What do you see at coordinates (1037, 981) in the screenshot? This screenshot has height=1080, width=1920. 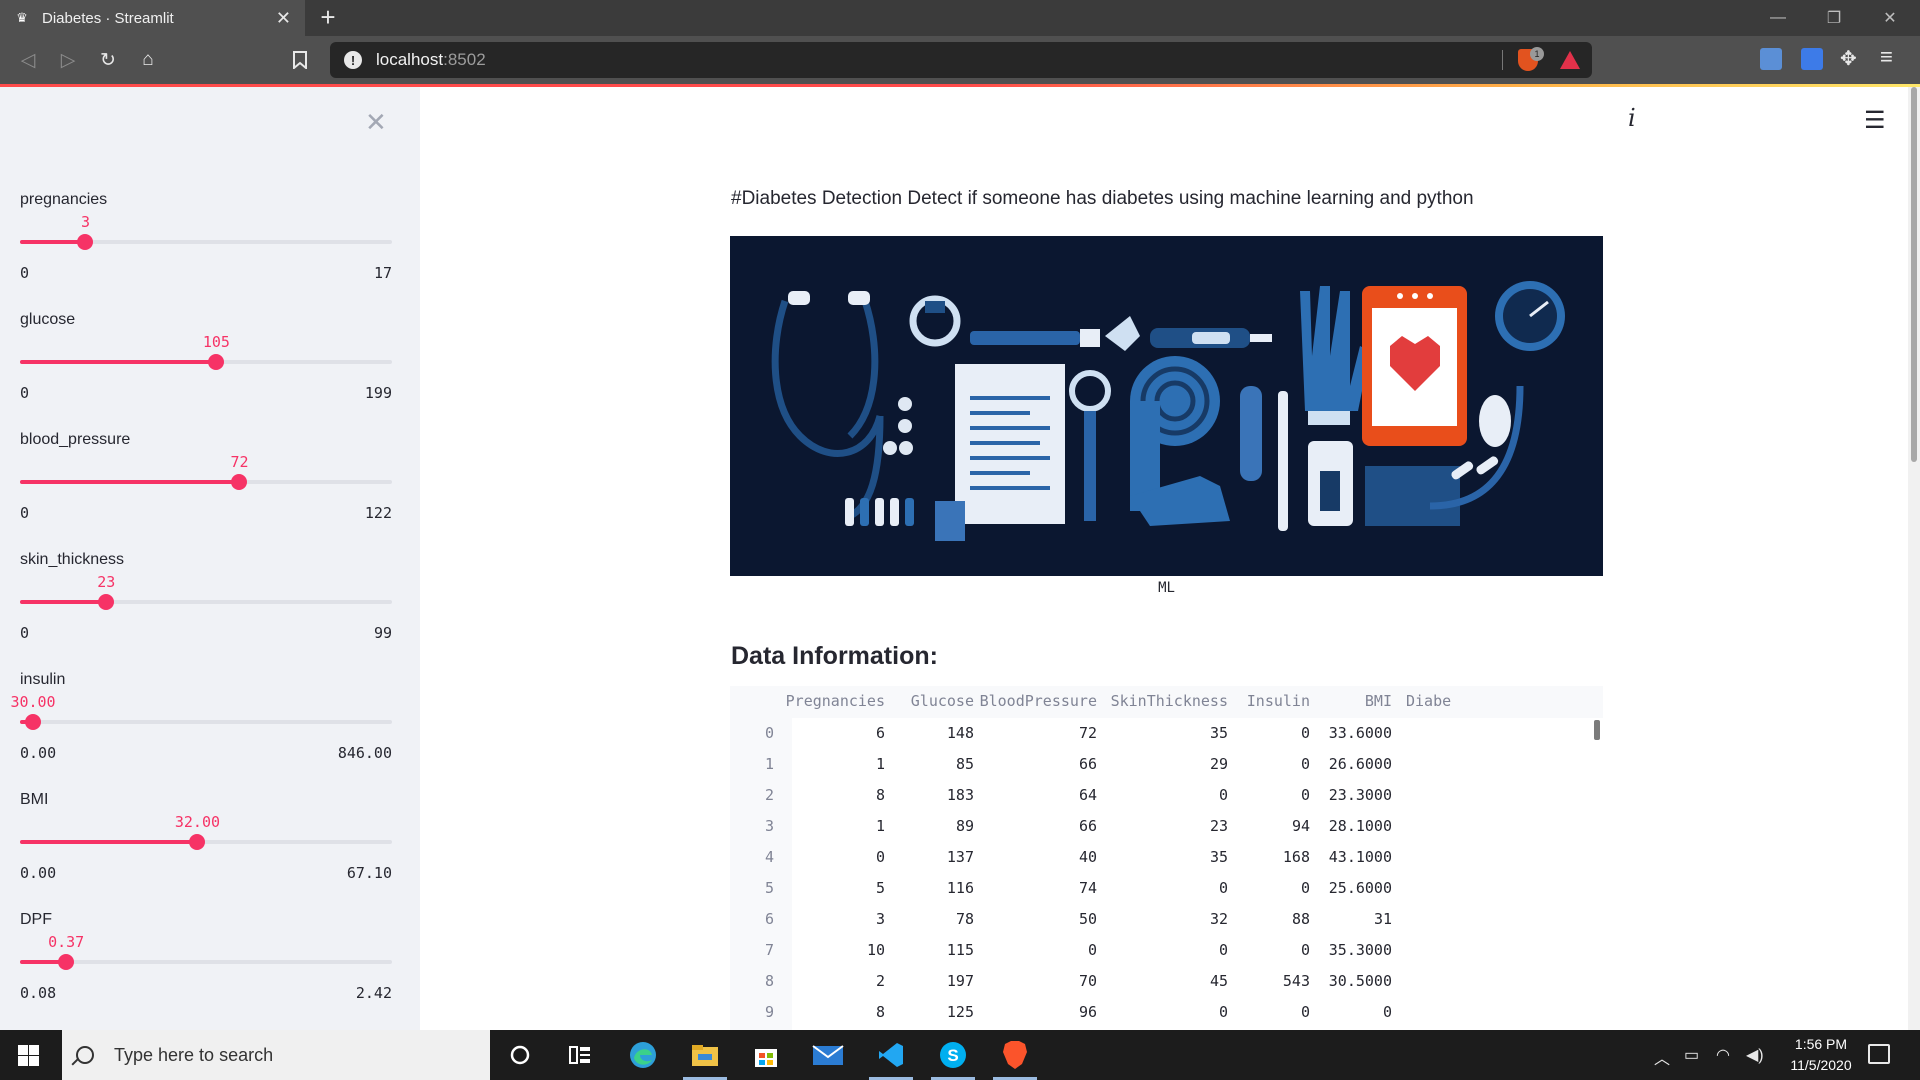 I see `table-cell: 70` at bounding box center [1037, 981].